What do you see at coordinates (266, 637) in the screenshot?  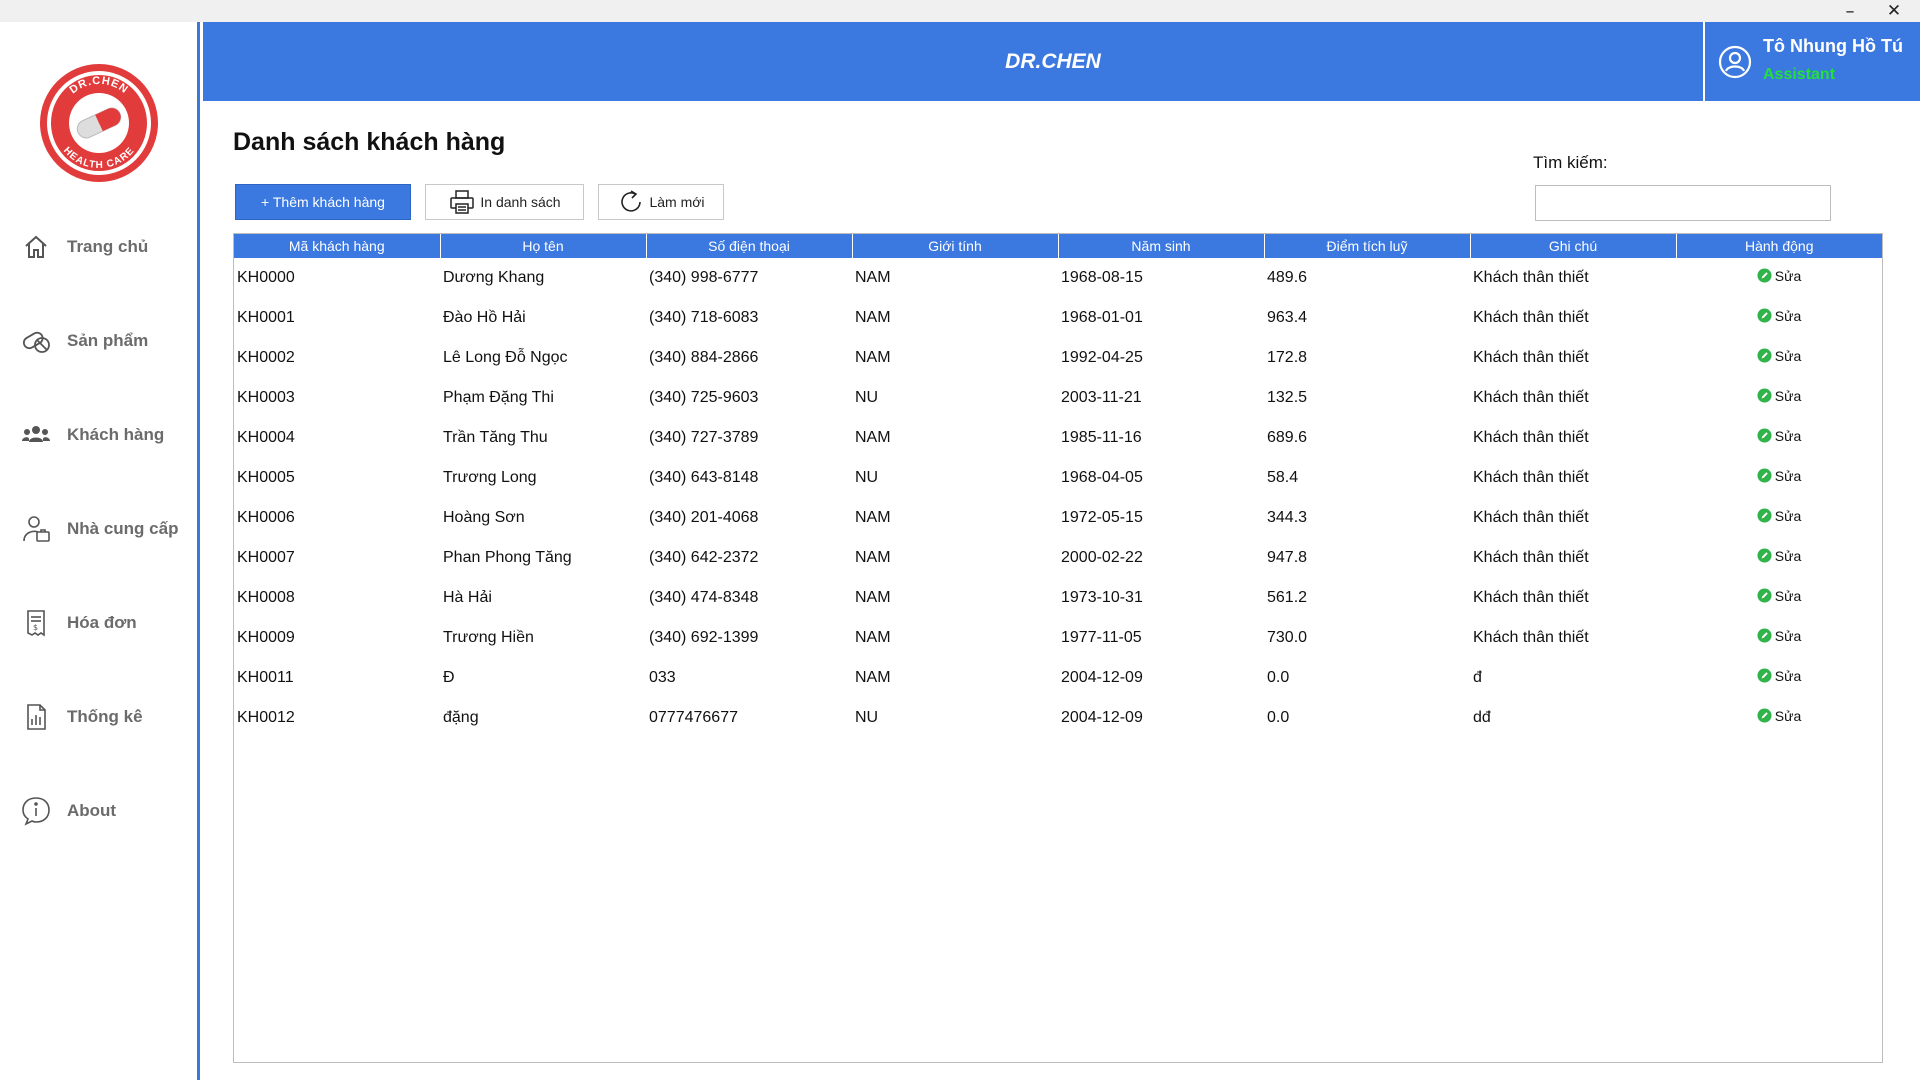 I see `cell-customer-id: KH0009` at bounding box center [266, 637].